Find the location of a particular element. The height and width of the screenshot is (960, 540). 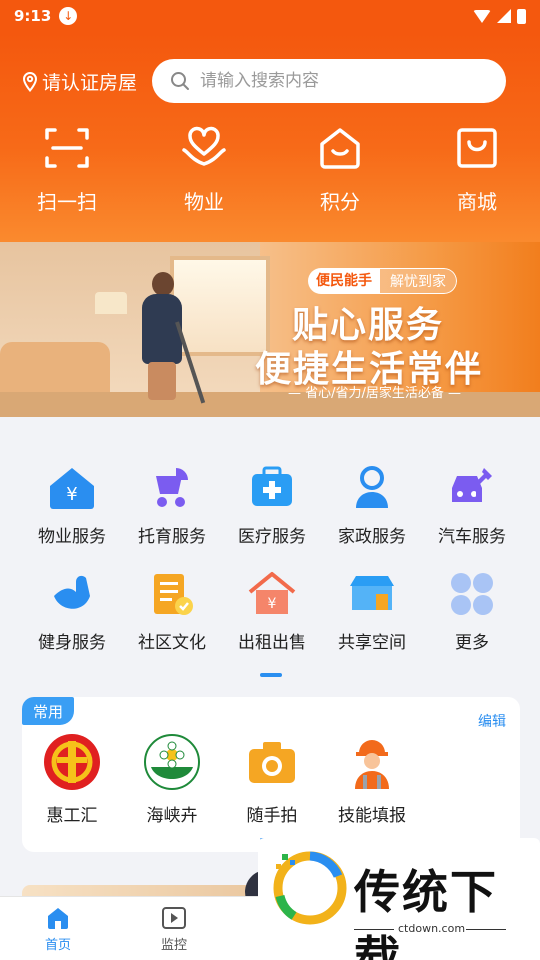

app-snapshot: 随手拍 is located at coordinates (272, 779).